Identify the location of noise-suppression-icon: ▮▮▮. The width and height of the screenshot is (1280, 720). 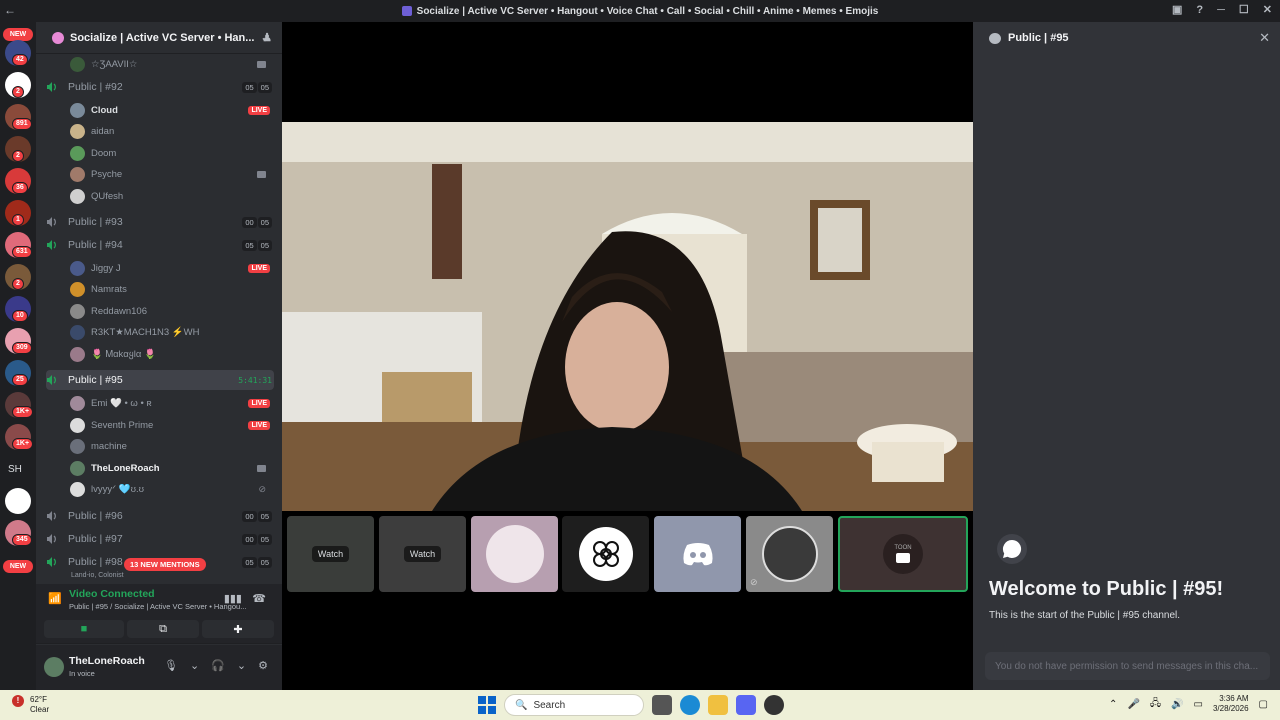
(233, 598).